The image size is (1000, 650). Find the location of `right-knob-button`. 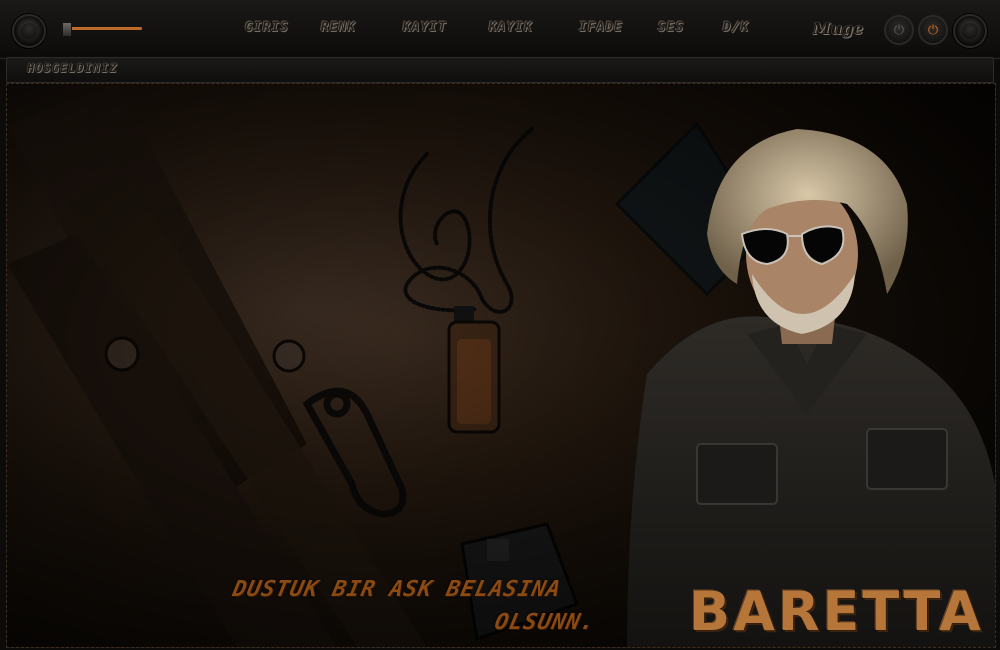

right-knob-button is located at coordinates (970, 31).